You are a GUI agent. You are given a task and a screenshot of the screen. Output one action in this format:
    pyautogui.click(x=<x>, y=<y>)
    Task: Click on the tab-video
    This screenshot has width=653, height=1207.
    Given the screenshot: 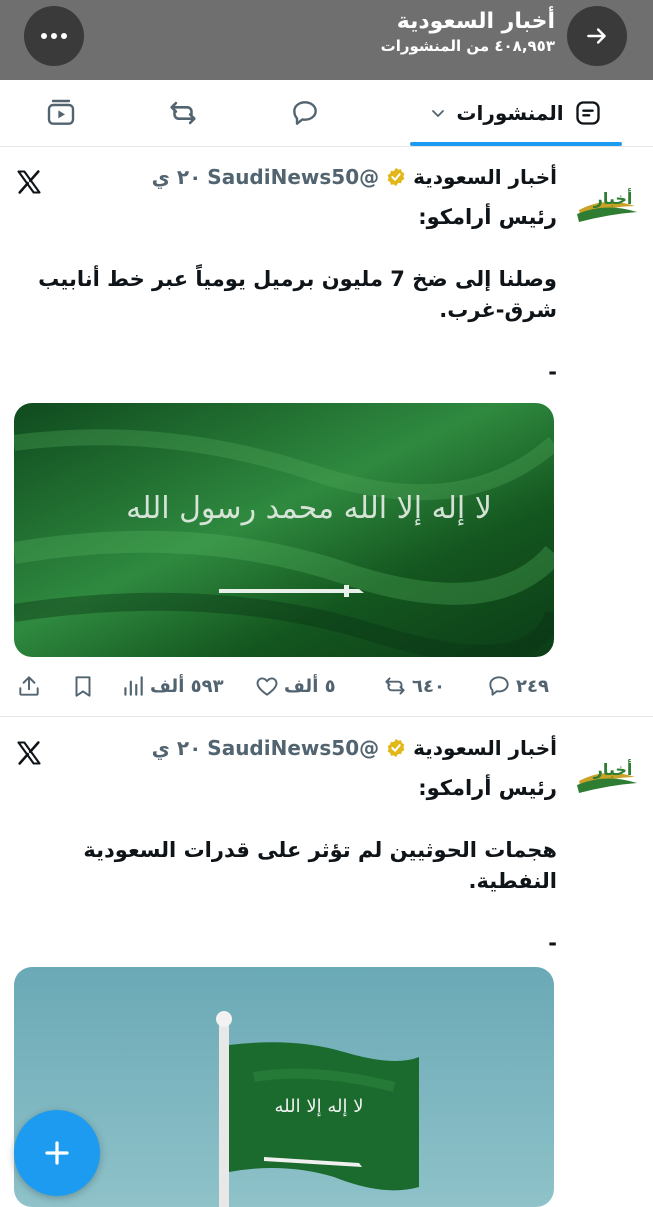 What is the action you would take?
    pyautogui.click(x=61, y=113)
    